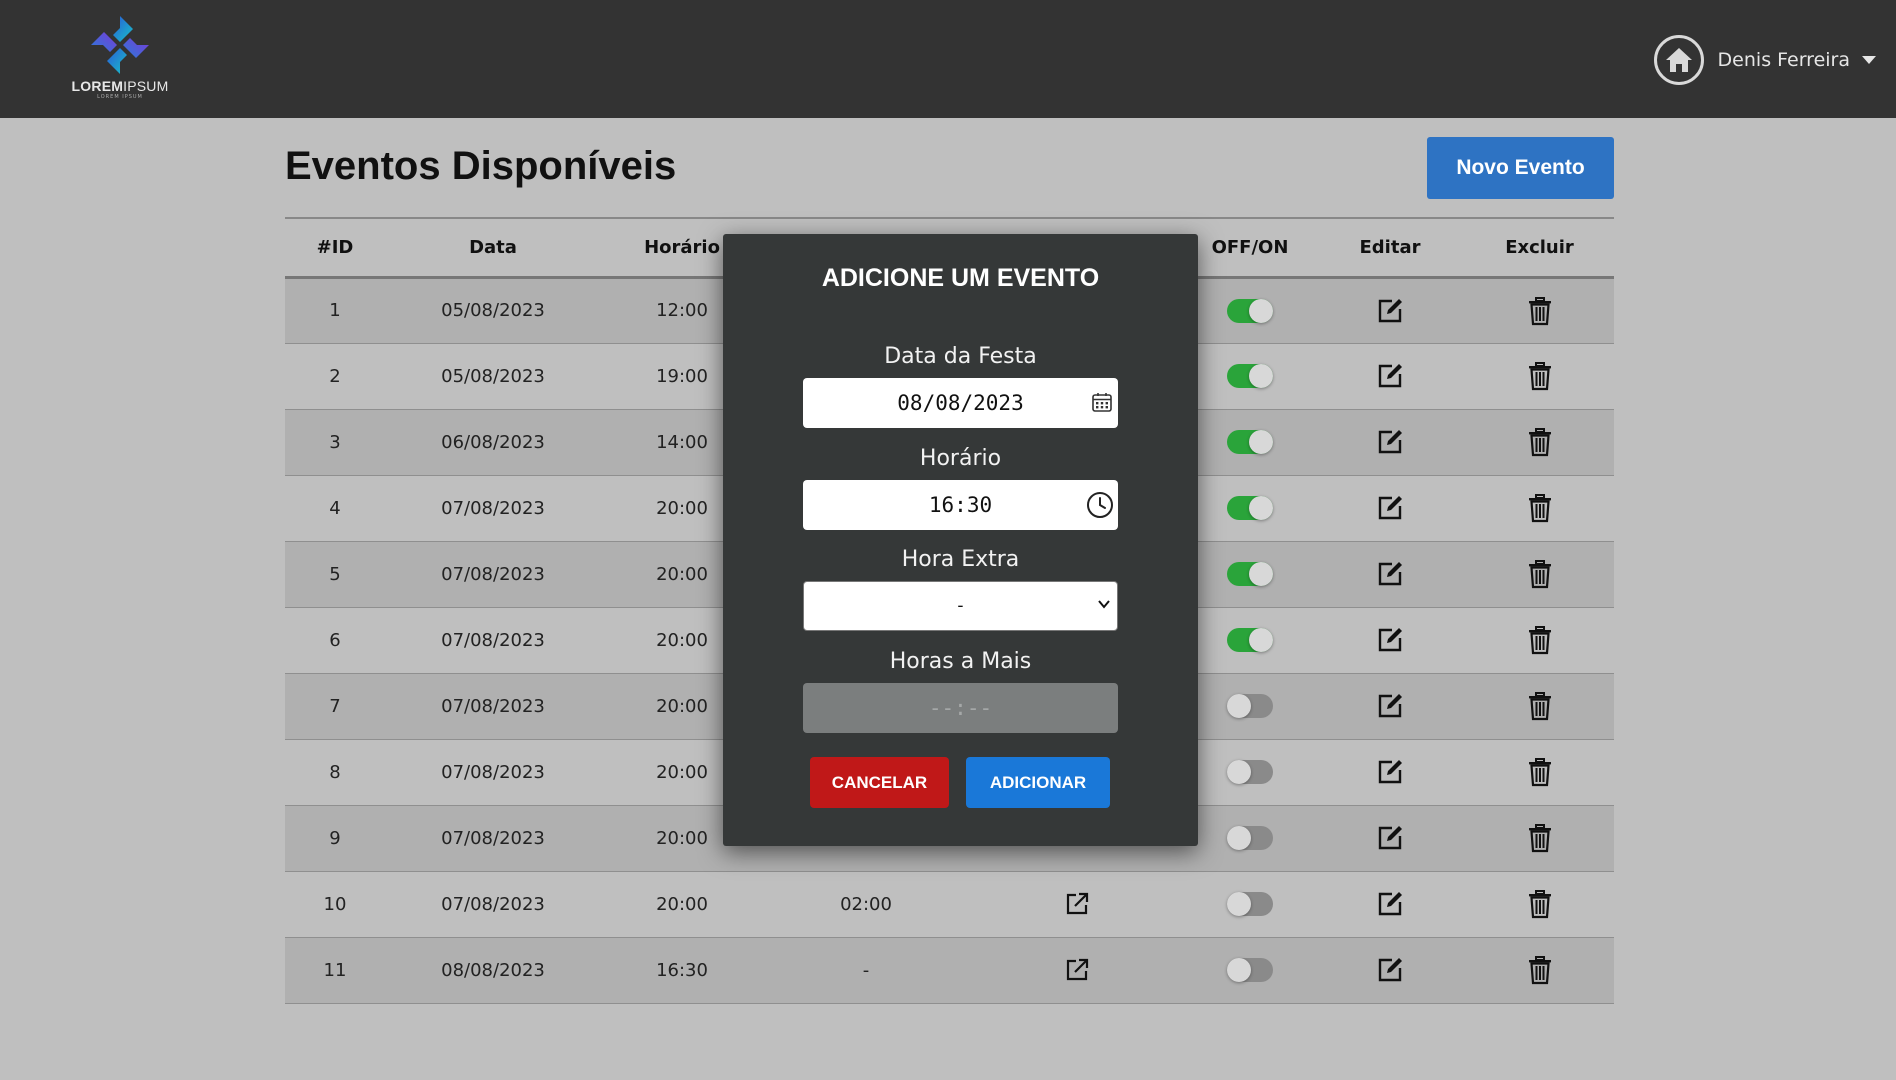 The width and height of the screenshot is (1896, 1080). What do you see at coordinates (949, 904) in the screenshot?
I see `table-row: 10 07/08/2023 20:00 02:00` at bounding box center [949, 904].